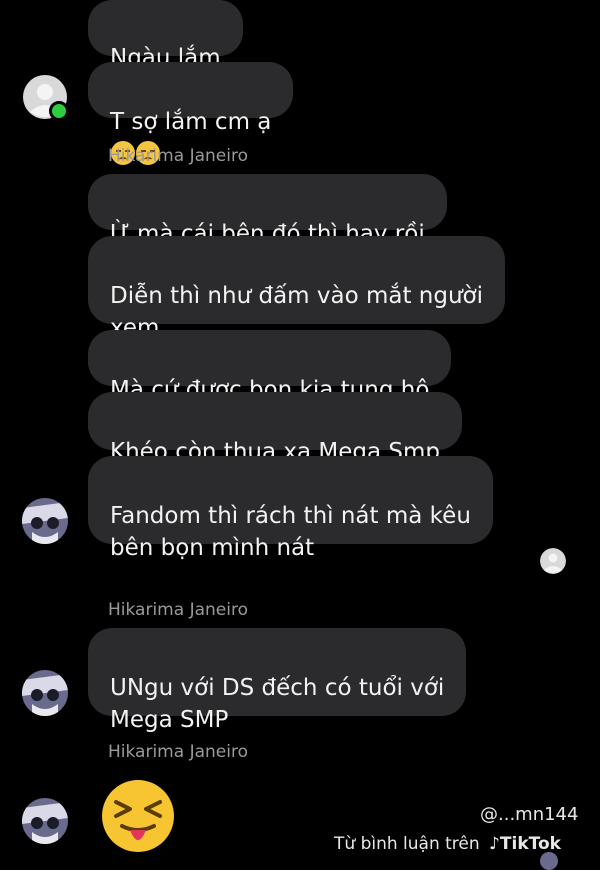 This screenshot has height=870, width=600. I want to click on message-bubble: T sợ lắm cm ạ, so click(191, 113).